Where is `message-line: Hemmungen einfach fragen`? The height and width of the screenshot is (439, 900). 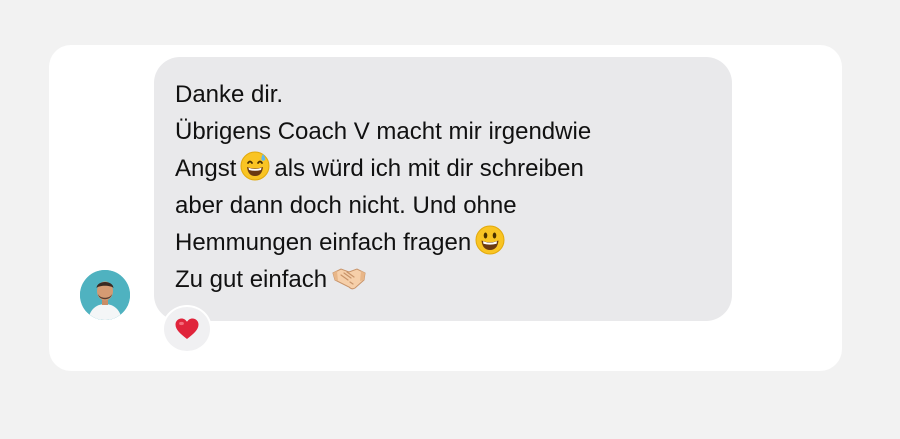 message-line: Hemmungen einfach fragen is located at coordinates (447, 242).